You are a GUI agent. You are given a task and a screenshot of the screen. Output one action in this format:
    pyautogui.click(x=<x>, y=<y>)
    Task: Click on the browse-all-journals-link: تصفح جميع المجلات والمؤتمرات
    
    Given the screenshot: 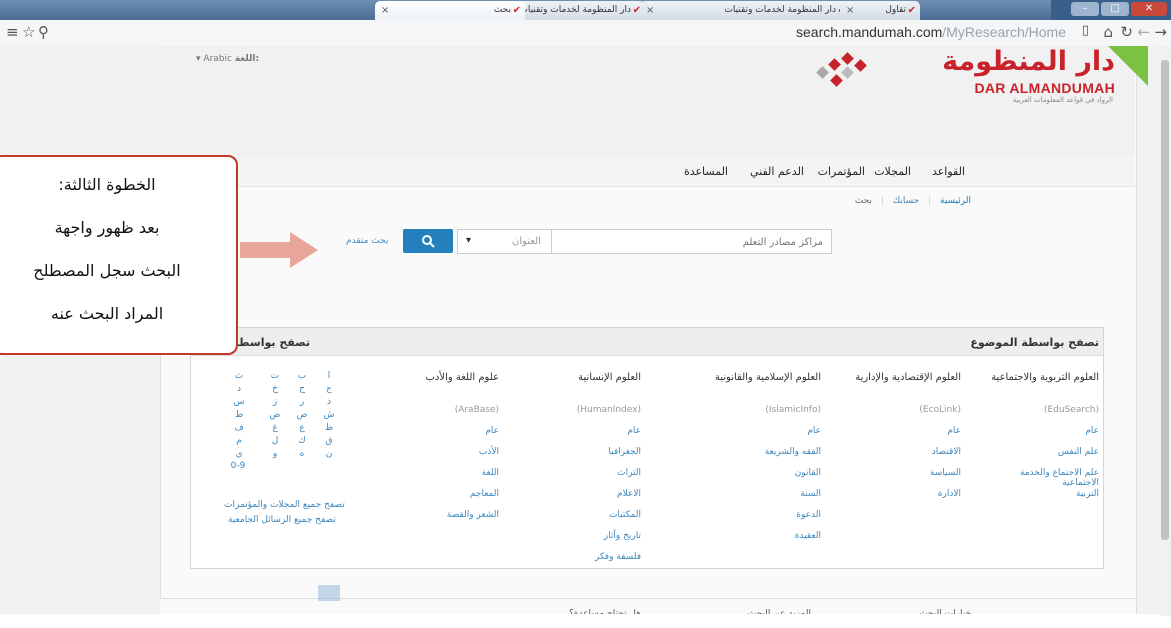 What is the action you would take?
    pyautogui.click(x=284, y=505)
    